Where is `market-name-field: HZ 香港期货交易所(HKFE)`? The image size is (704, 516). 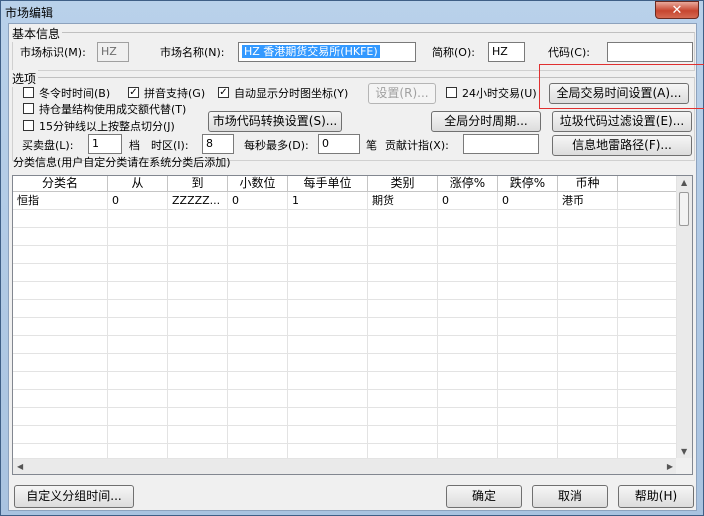
market-name-field: HZ 香港期货交易所(HKFE) is located at coordinates (327, 52).